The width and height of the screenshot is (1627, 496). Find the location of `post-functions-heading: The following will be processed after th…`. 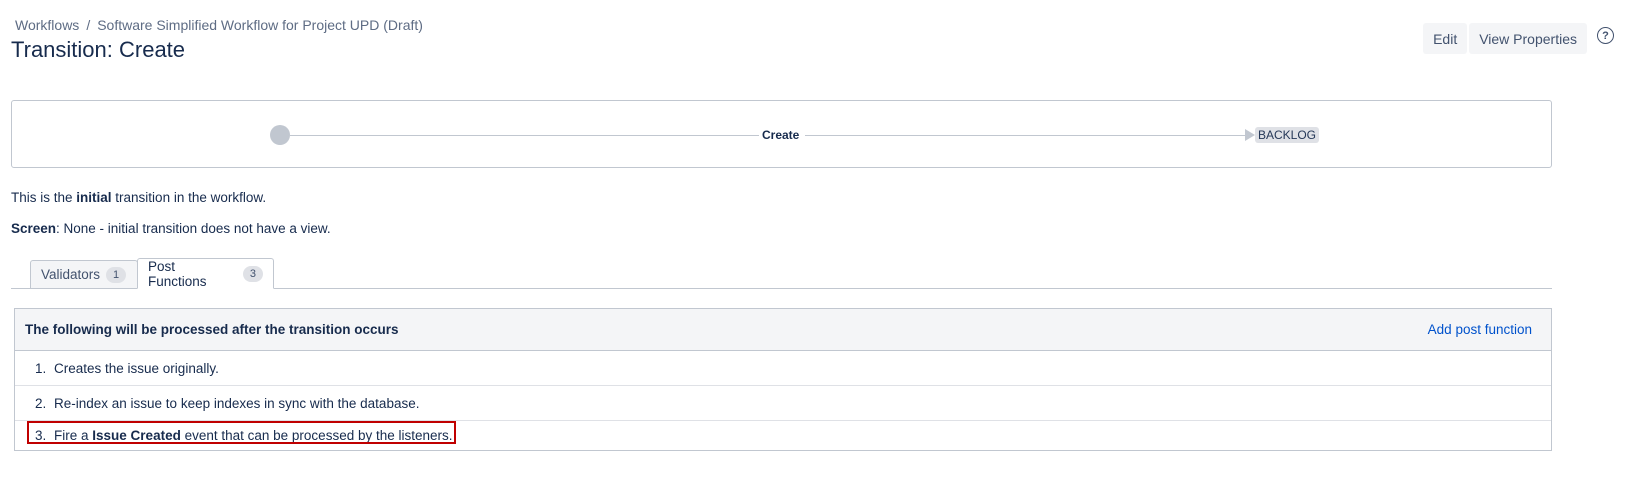

post-functions-heading: The following will be processed after th… is located at coordinates (212, 329).